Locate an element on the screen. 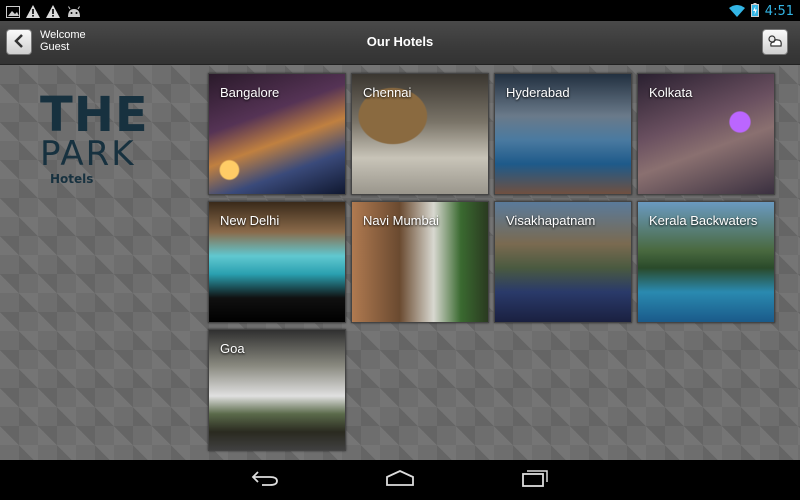  recent-apps-icon is located at coordinates (535, 480).